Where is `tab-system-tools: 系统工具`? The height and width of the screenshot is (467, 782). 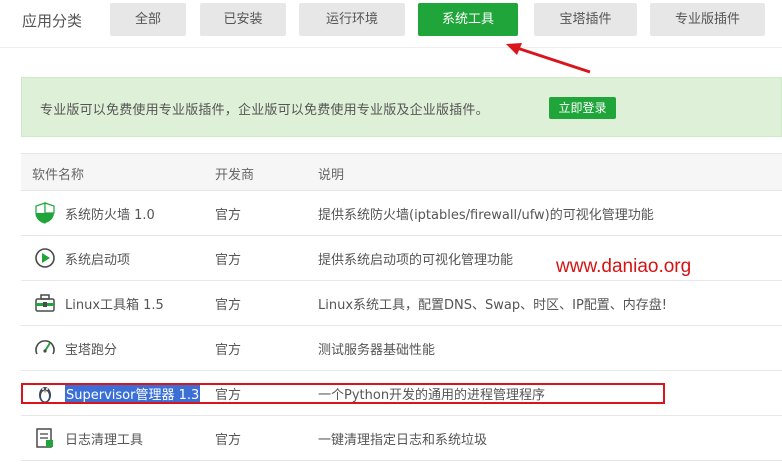 tab-system-tools: 系统工具 is located at coordinates (468, 19).